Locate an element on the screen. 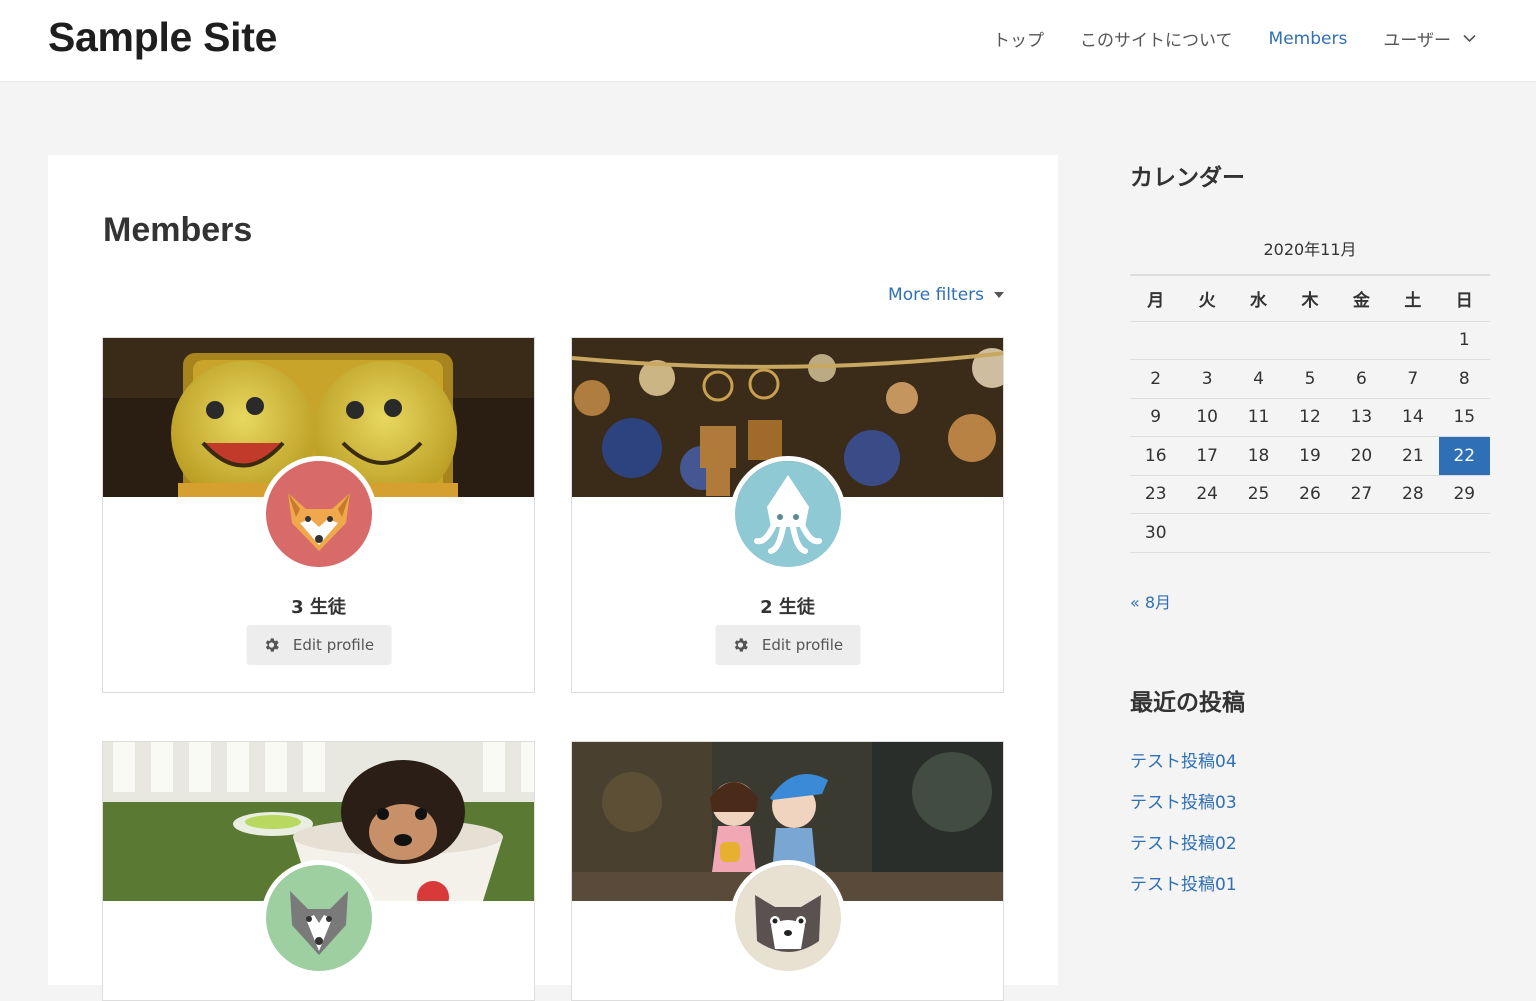  calendar-title: カレンダー is located at coordinates (1187, 178).